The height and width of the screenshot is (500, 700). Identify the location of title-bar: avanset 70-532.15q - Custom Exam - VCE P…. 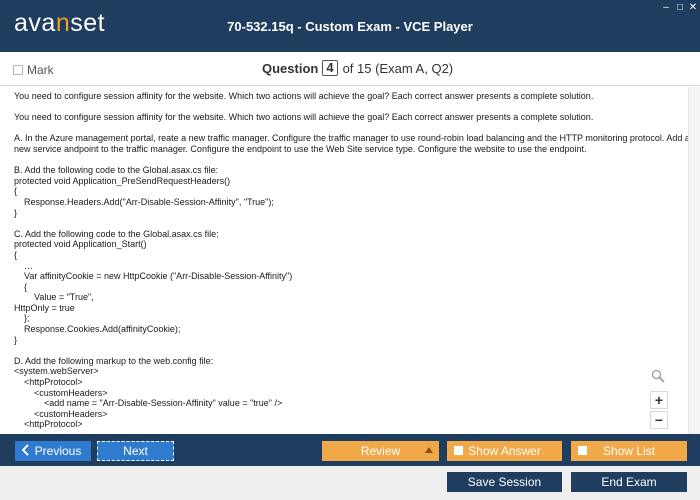
(350, 26).